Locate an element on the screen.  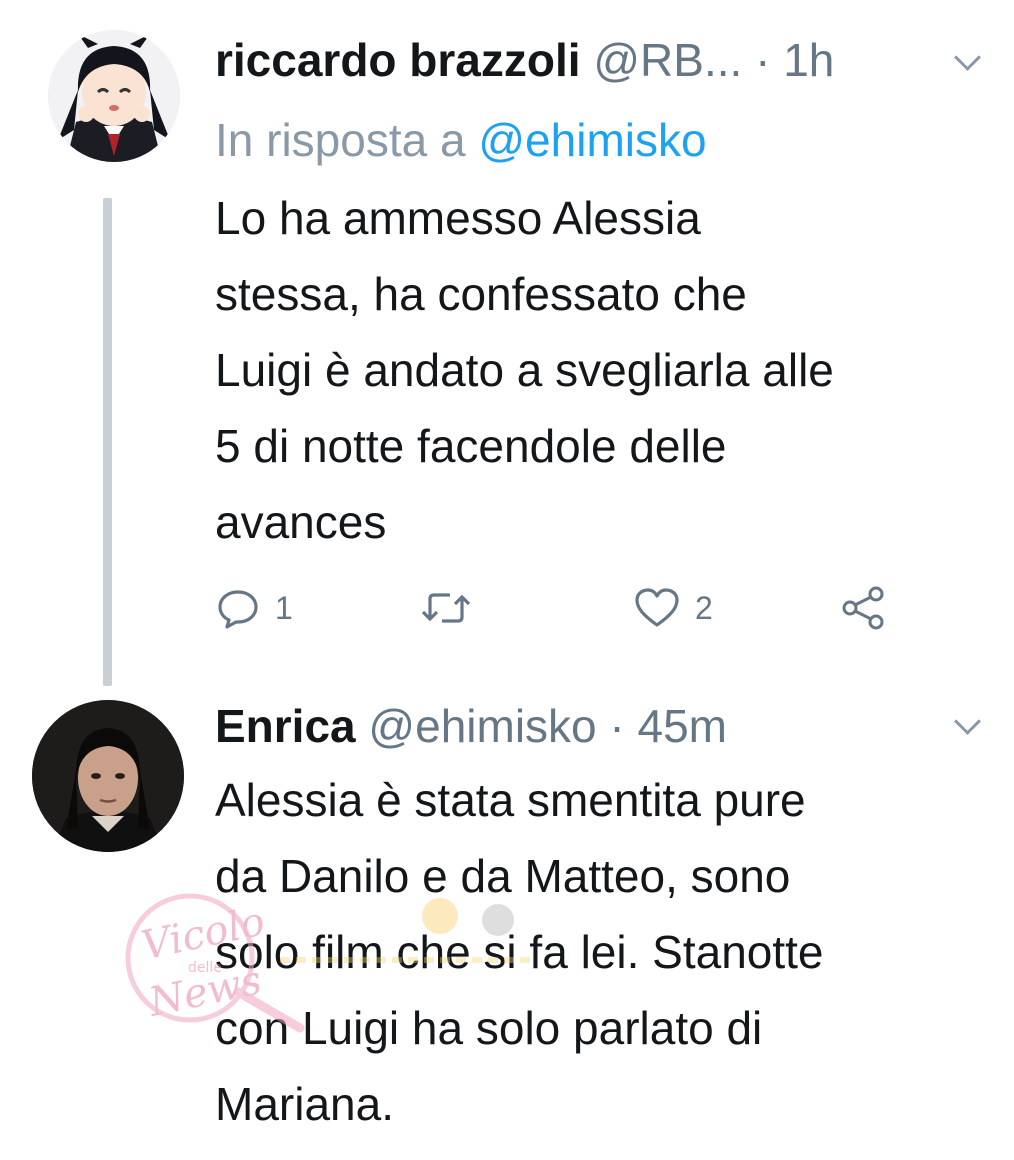
tweet-text-line: avances is located at coordinates (301, 522).